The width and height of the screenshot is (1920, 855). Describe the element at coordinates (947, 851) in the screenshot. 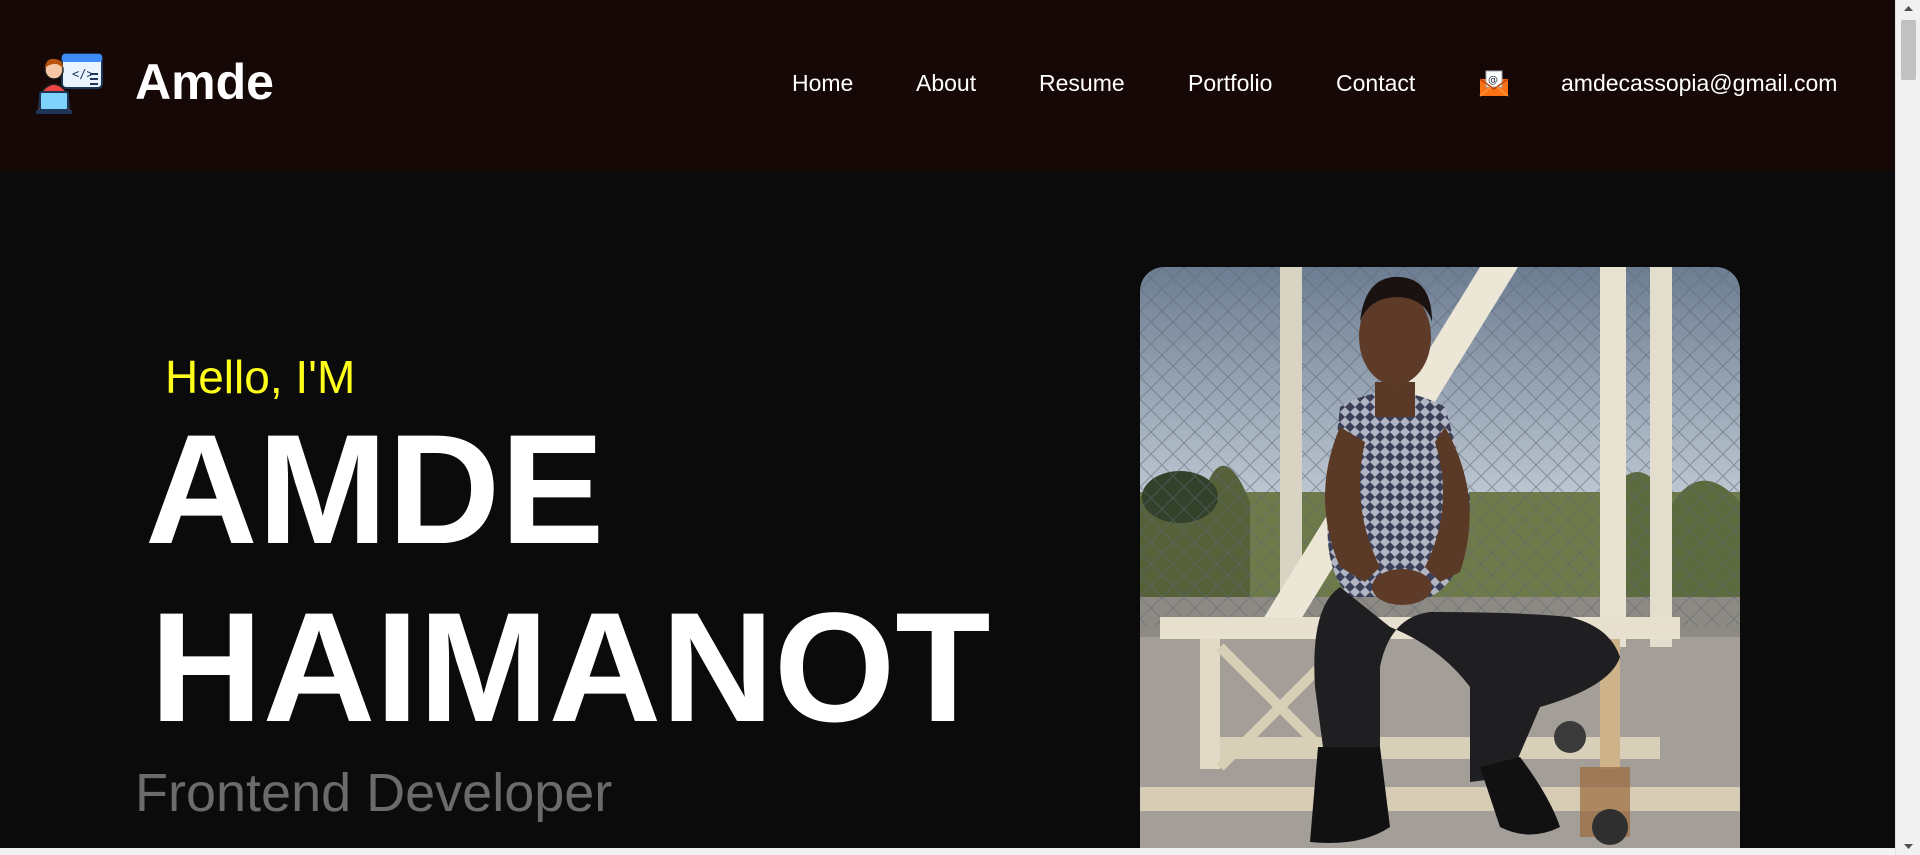

I see `horizontal-scrollbar` at that location.